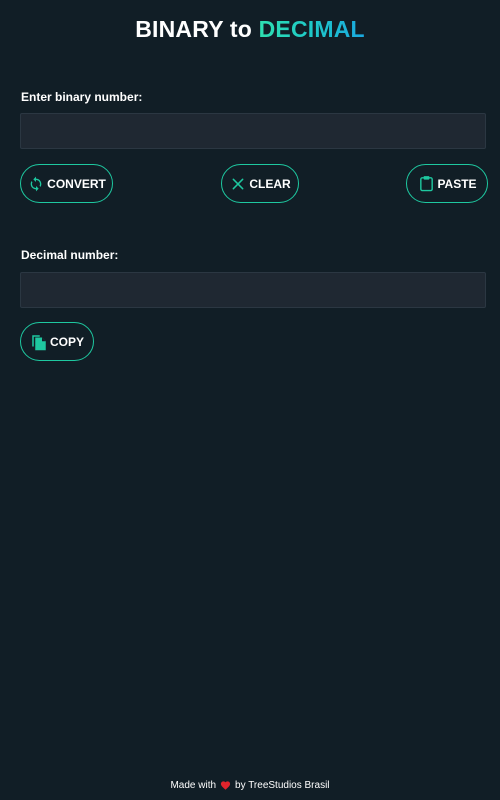  Describe the element at coordinates (238, 184) in the screenshot. I see `close-icon` at that location.